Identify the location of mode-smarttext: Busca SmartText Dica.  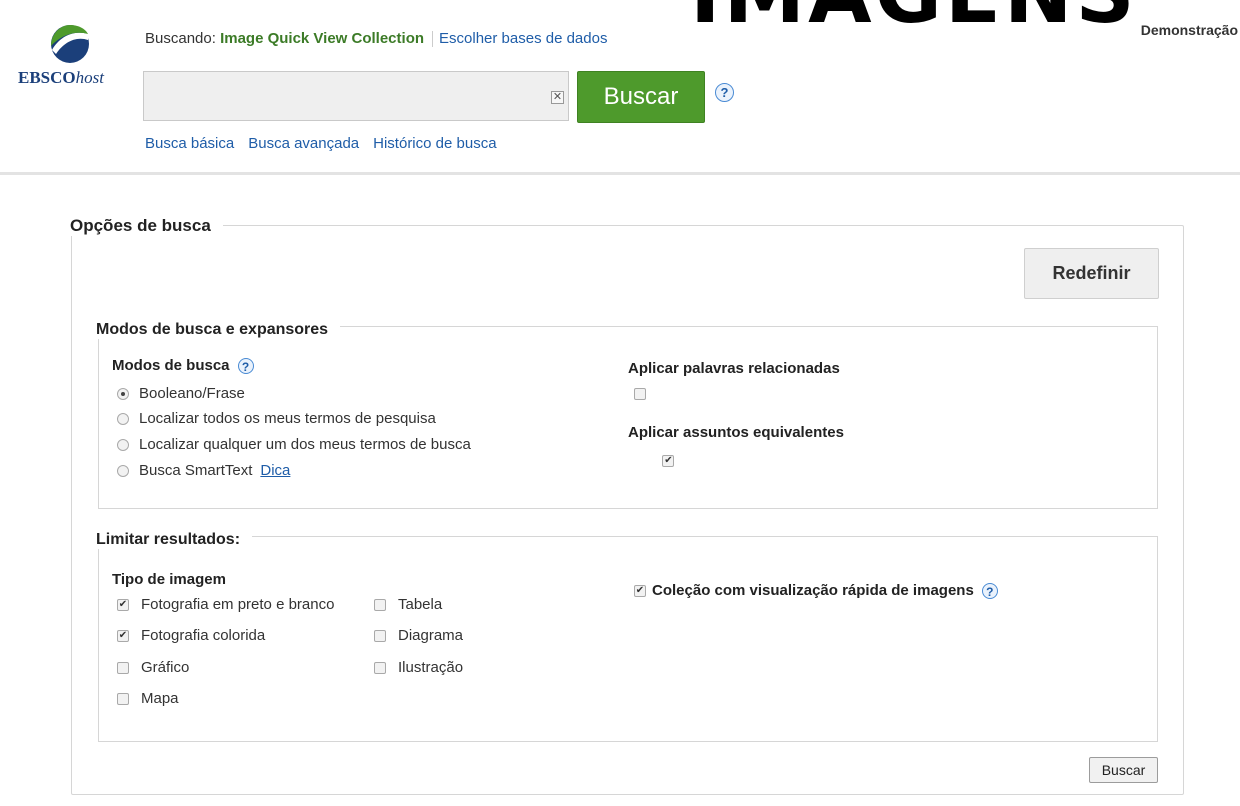
(203, 470).